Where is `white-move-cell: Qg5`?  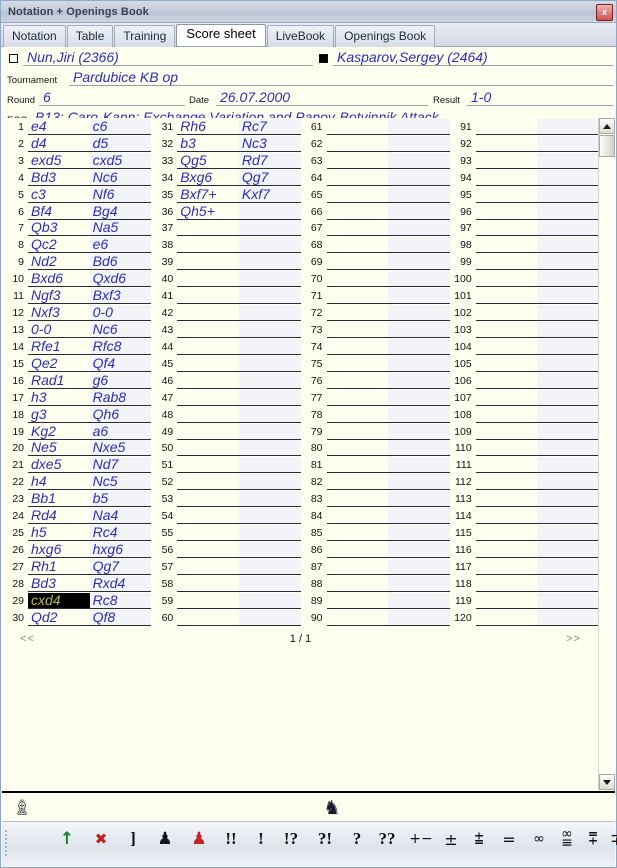 white-move-cell: Qg5 is located at coordinates (208, 160).